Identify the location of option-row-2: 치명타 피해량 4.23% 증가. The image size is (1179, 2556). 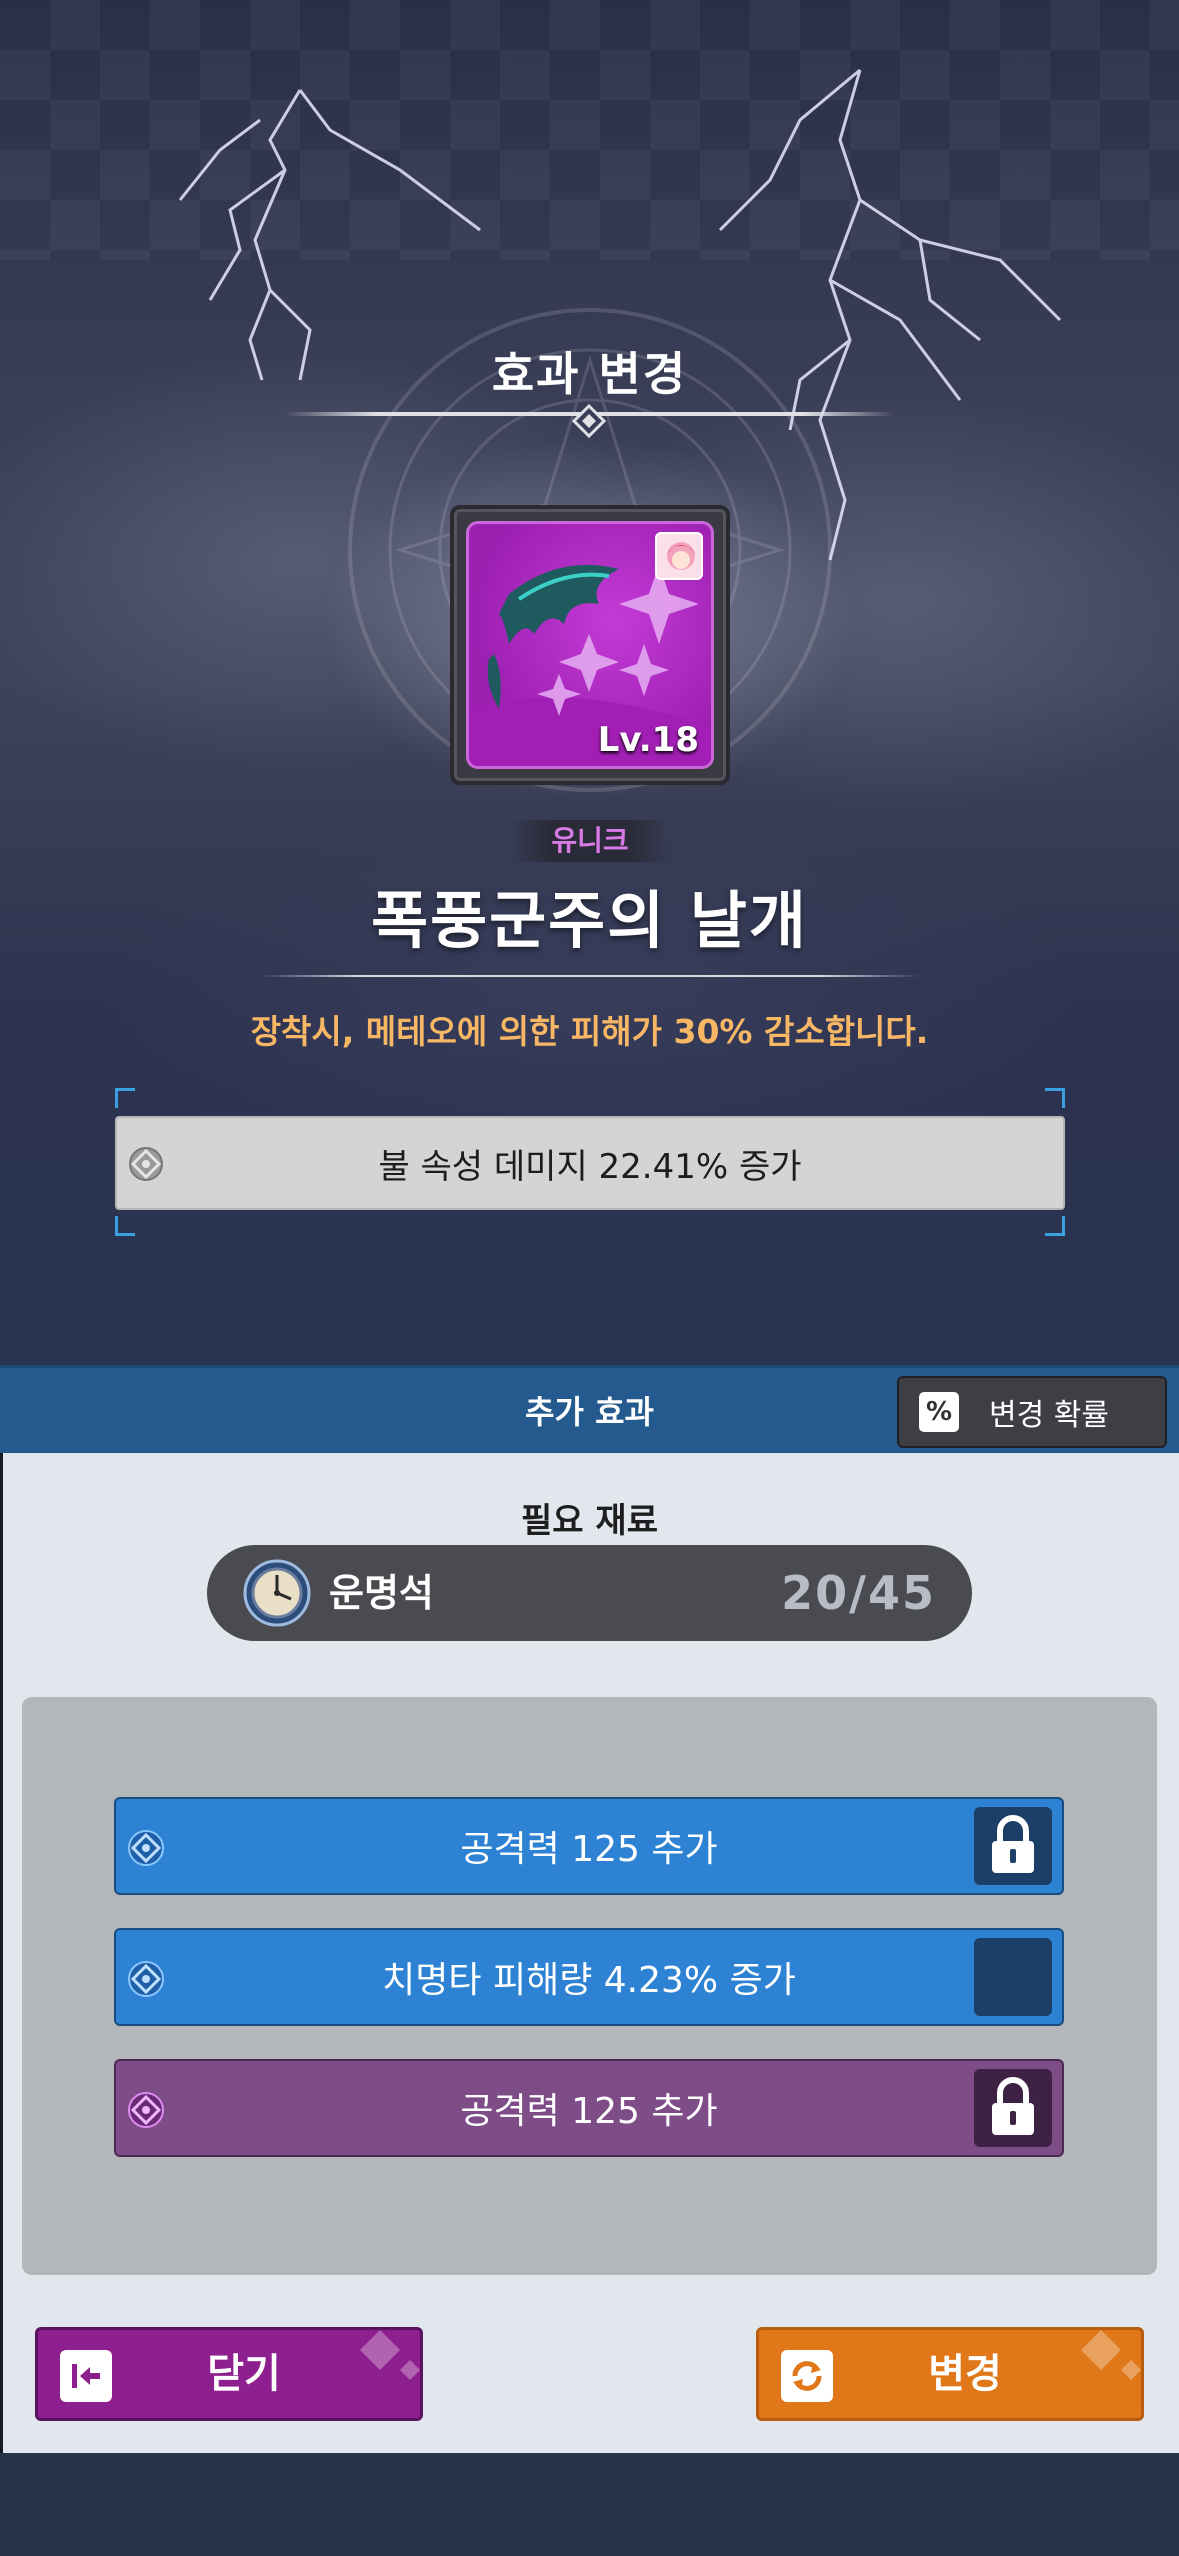
(589, 1977).